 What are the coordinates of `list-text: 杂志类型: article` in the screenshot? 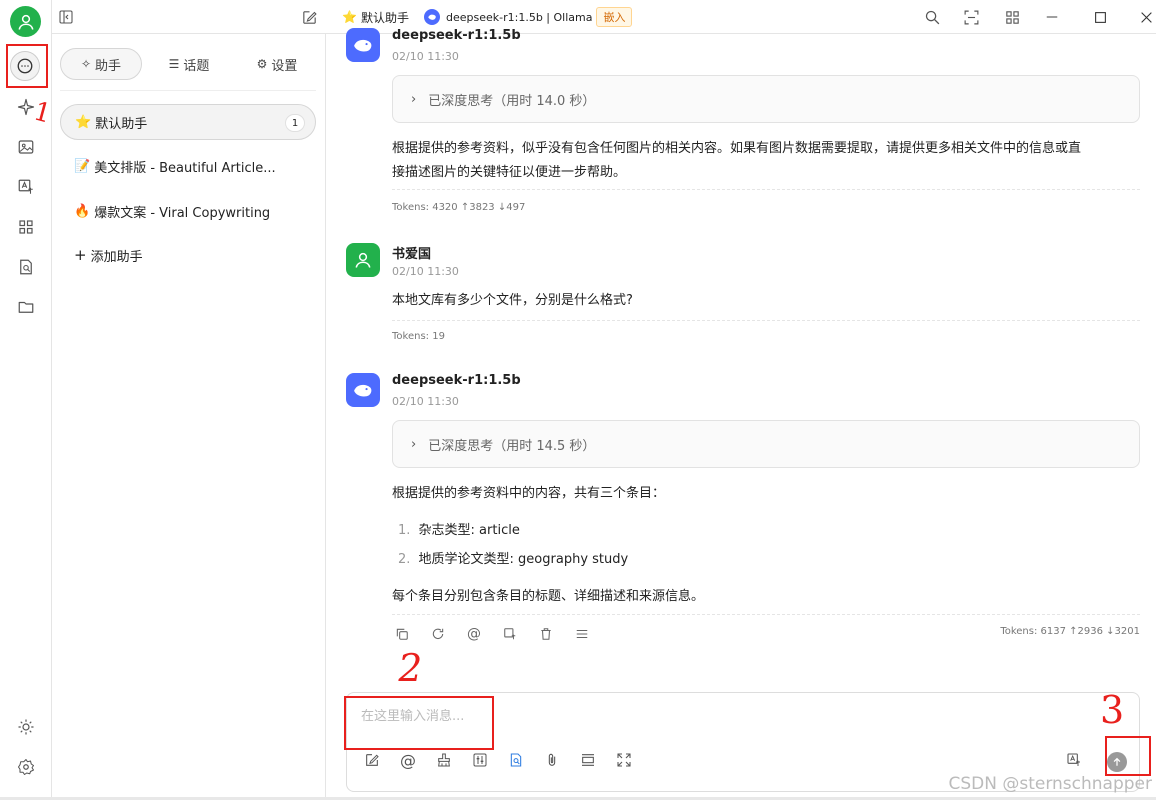 It's located at (469, 530).